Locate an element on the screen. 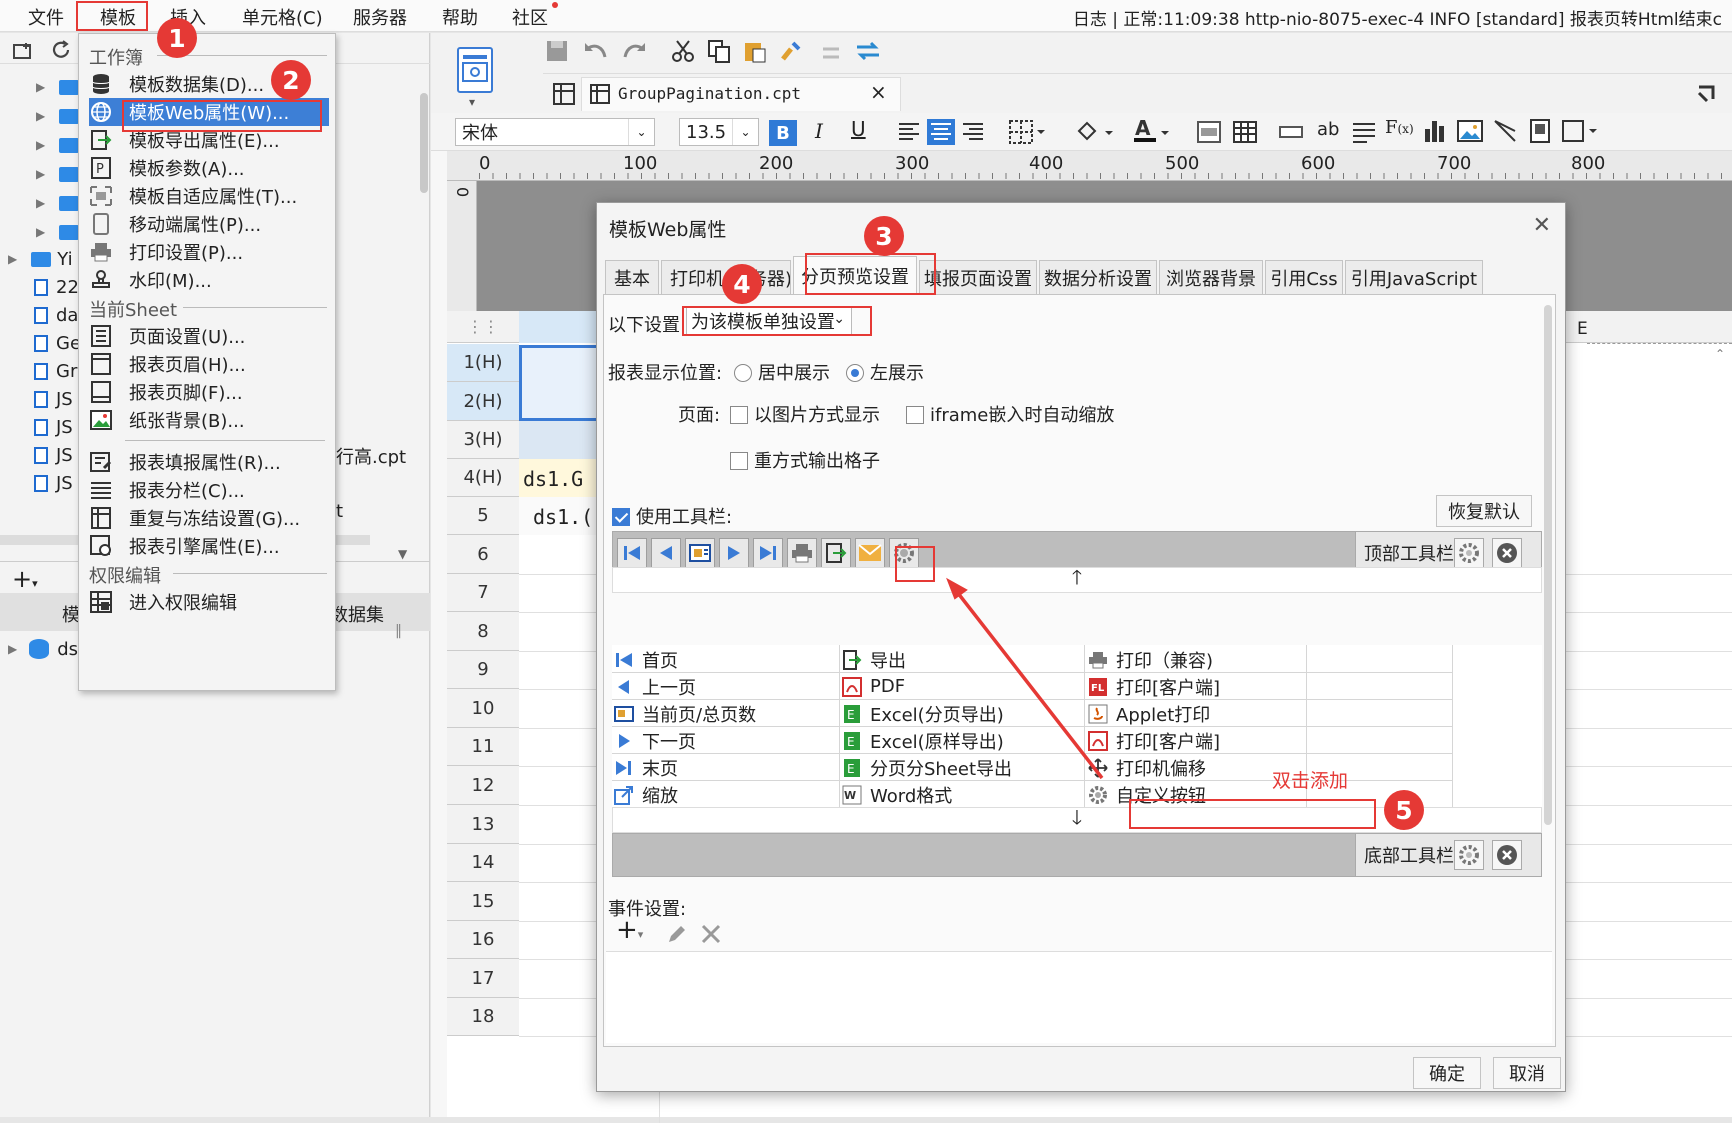 The height and width of the screenshot is (1123, 1732). step-badge-5: 5 is located at coordinates (1404, 810).